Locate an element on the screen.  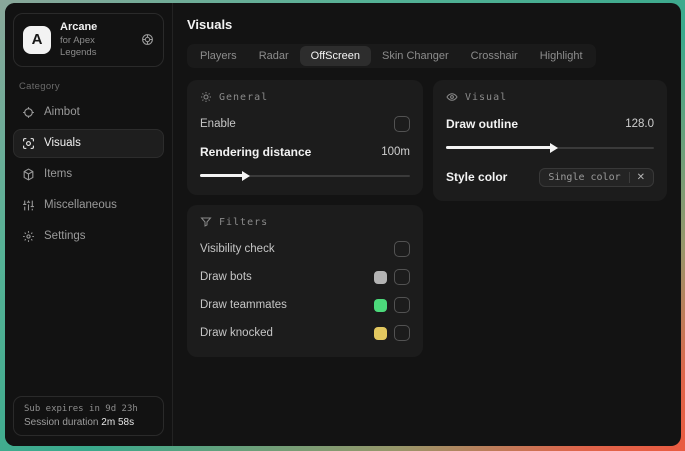
visibility-check-row: Visibility check is located at coordinates (305, 249).